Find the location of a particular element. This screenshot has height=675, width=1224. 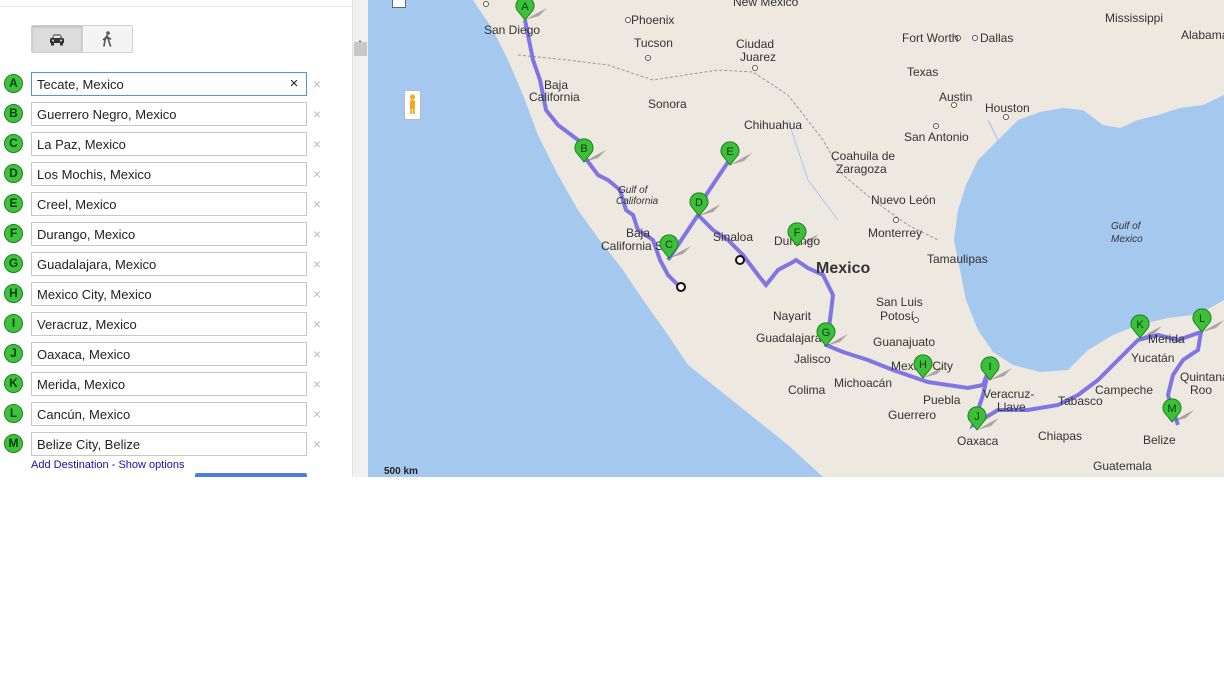

label-gulf-mexico-2: Mexico is located at coordinates (1127, 239).